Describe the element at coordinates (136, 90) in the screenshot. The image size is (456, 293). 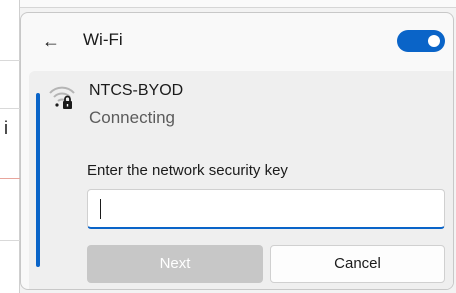
I see `network-name: NTCS-BYOD` at that location.